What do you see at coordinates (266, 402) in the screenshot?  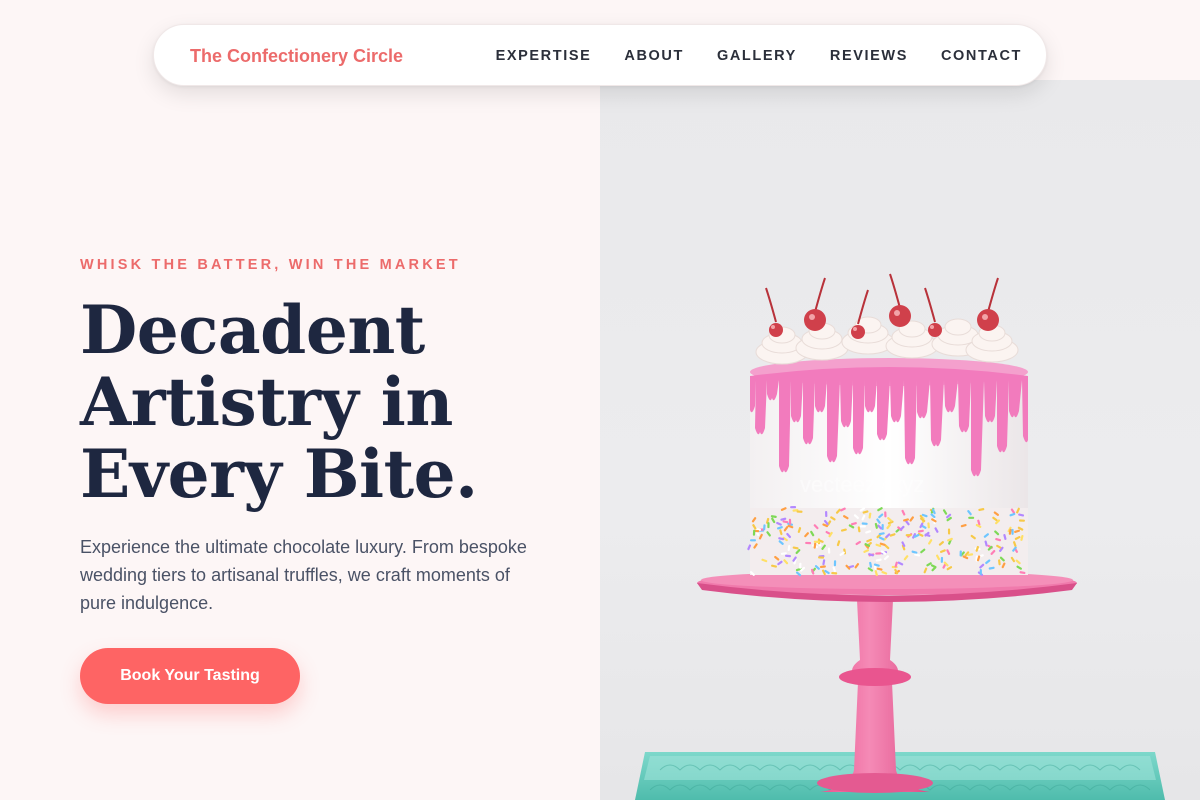 I see `headline-line: Artistry in` at bounding box center [266, 402].